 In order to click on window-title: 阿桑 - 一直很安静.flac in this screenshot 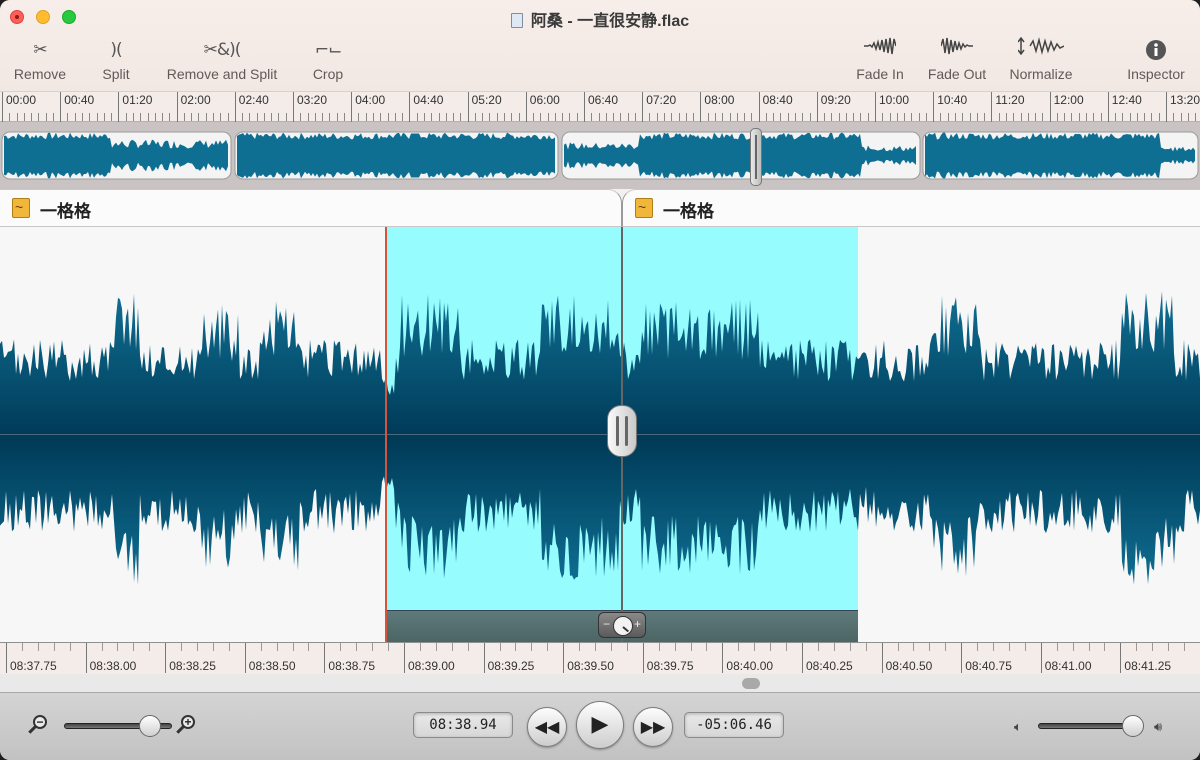, I will do `click(600, 19)`.